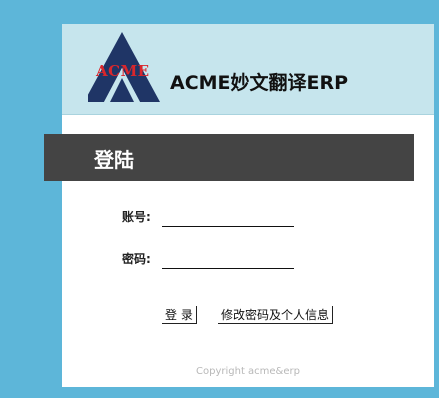 The image size is (439, 398). Describe the element at coordinates (123, 71) in the screenshot. I see `logo-text: ACME` at that location.